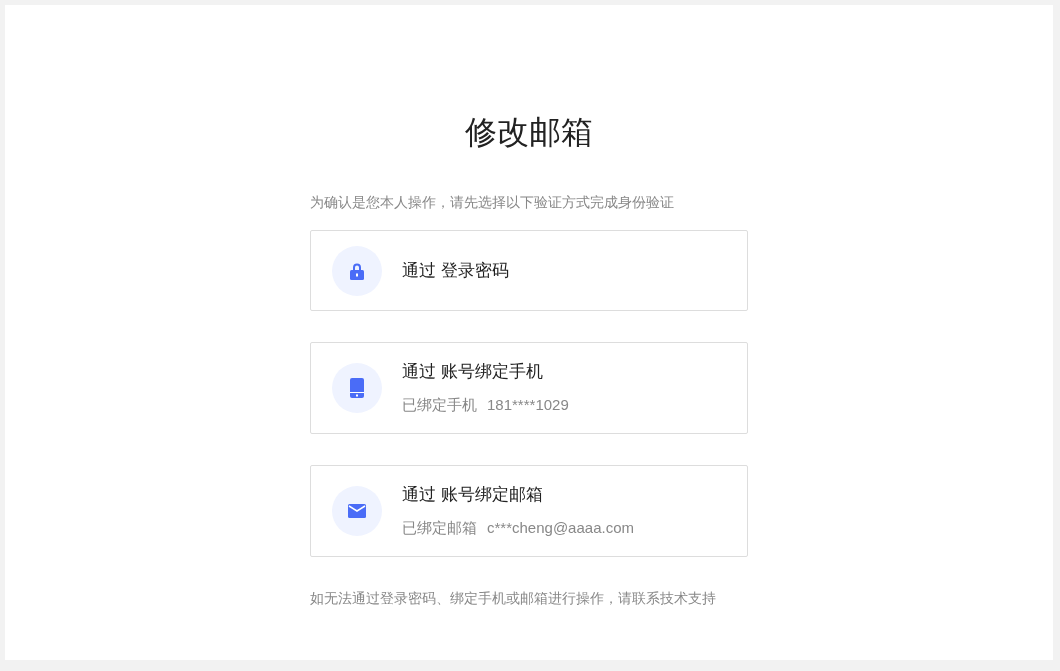  Describe the element at coordinates (357, 511) in the screenshot. I see `mail-icon` at that location.